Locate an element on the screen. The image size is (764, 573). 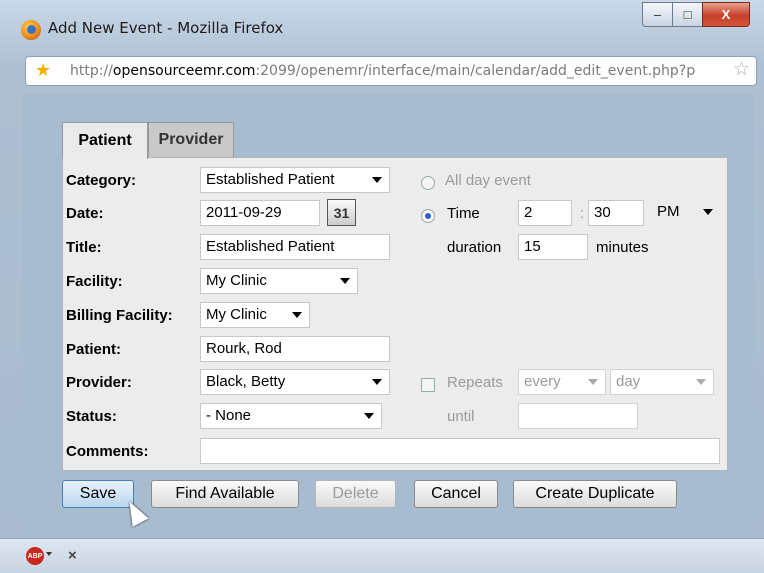
window-title: Add New Event - Mozilla Firefox is located at coordinates (166, 28).